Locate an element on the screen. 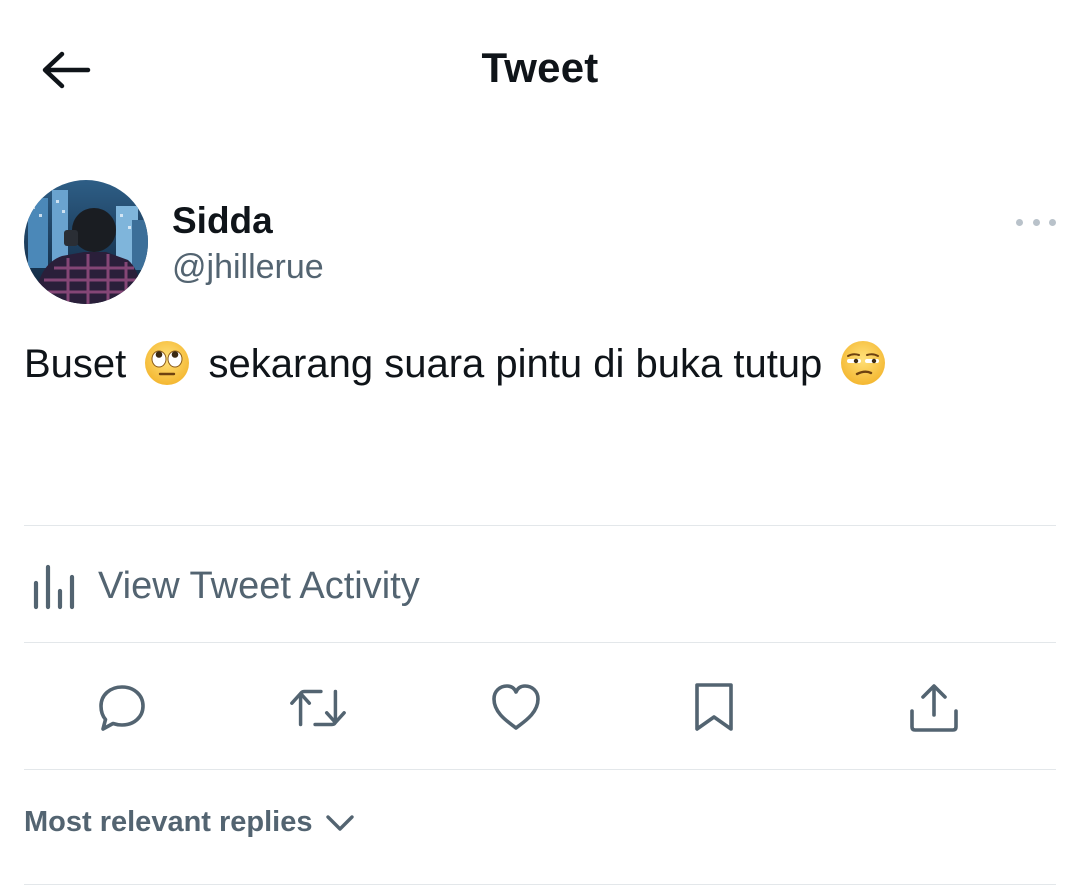 This screenshot has height=888, width=1080. like-icon is located at coordinates (516, 707).